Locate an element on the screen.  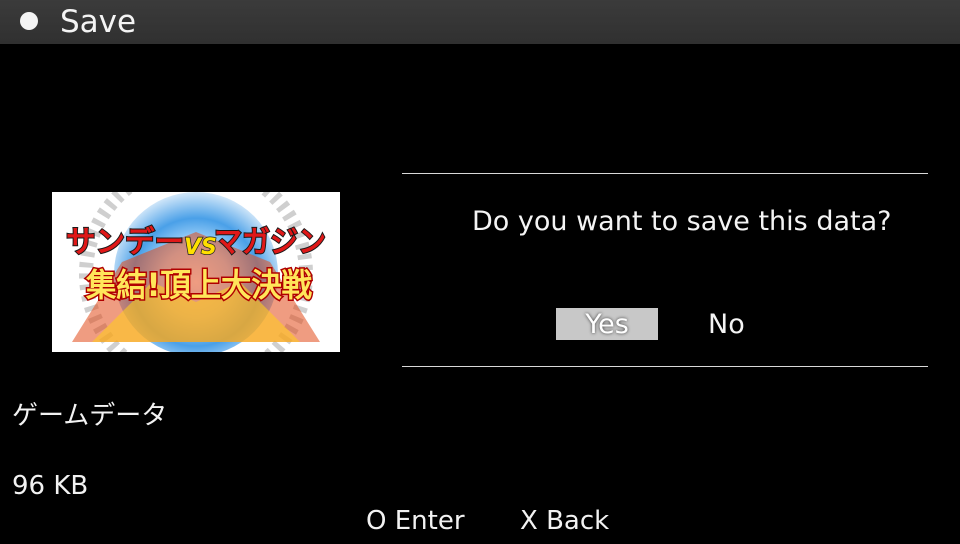
thumbnail-title-left: サンデー is located at coordinates (125, 242).